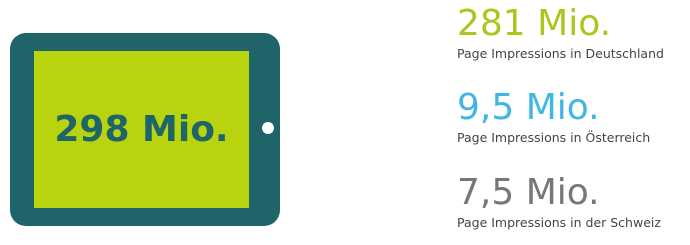  I want to click on stat-label-austria: Page Impressions in Österreich, so click(554, 137).